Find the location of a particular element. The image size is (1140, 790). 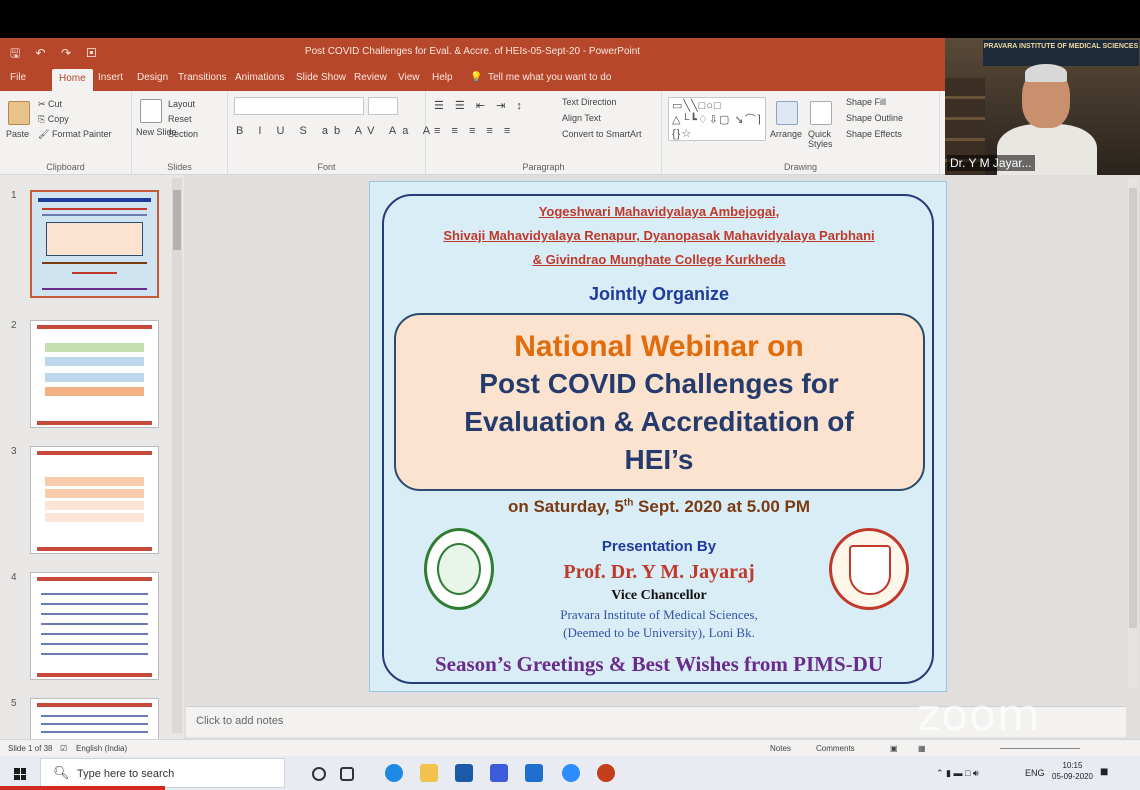

font-label: Font is located at coordinates (326, 167).